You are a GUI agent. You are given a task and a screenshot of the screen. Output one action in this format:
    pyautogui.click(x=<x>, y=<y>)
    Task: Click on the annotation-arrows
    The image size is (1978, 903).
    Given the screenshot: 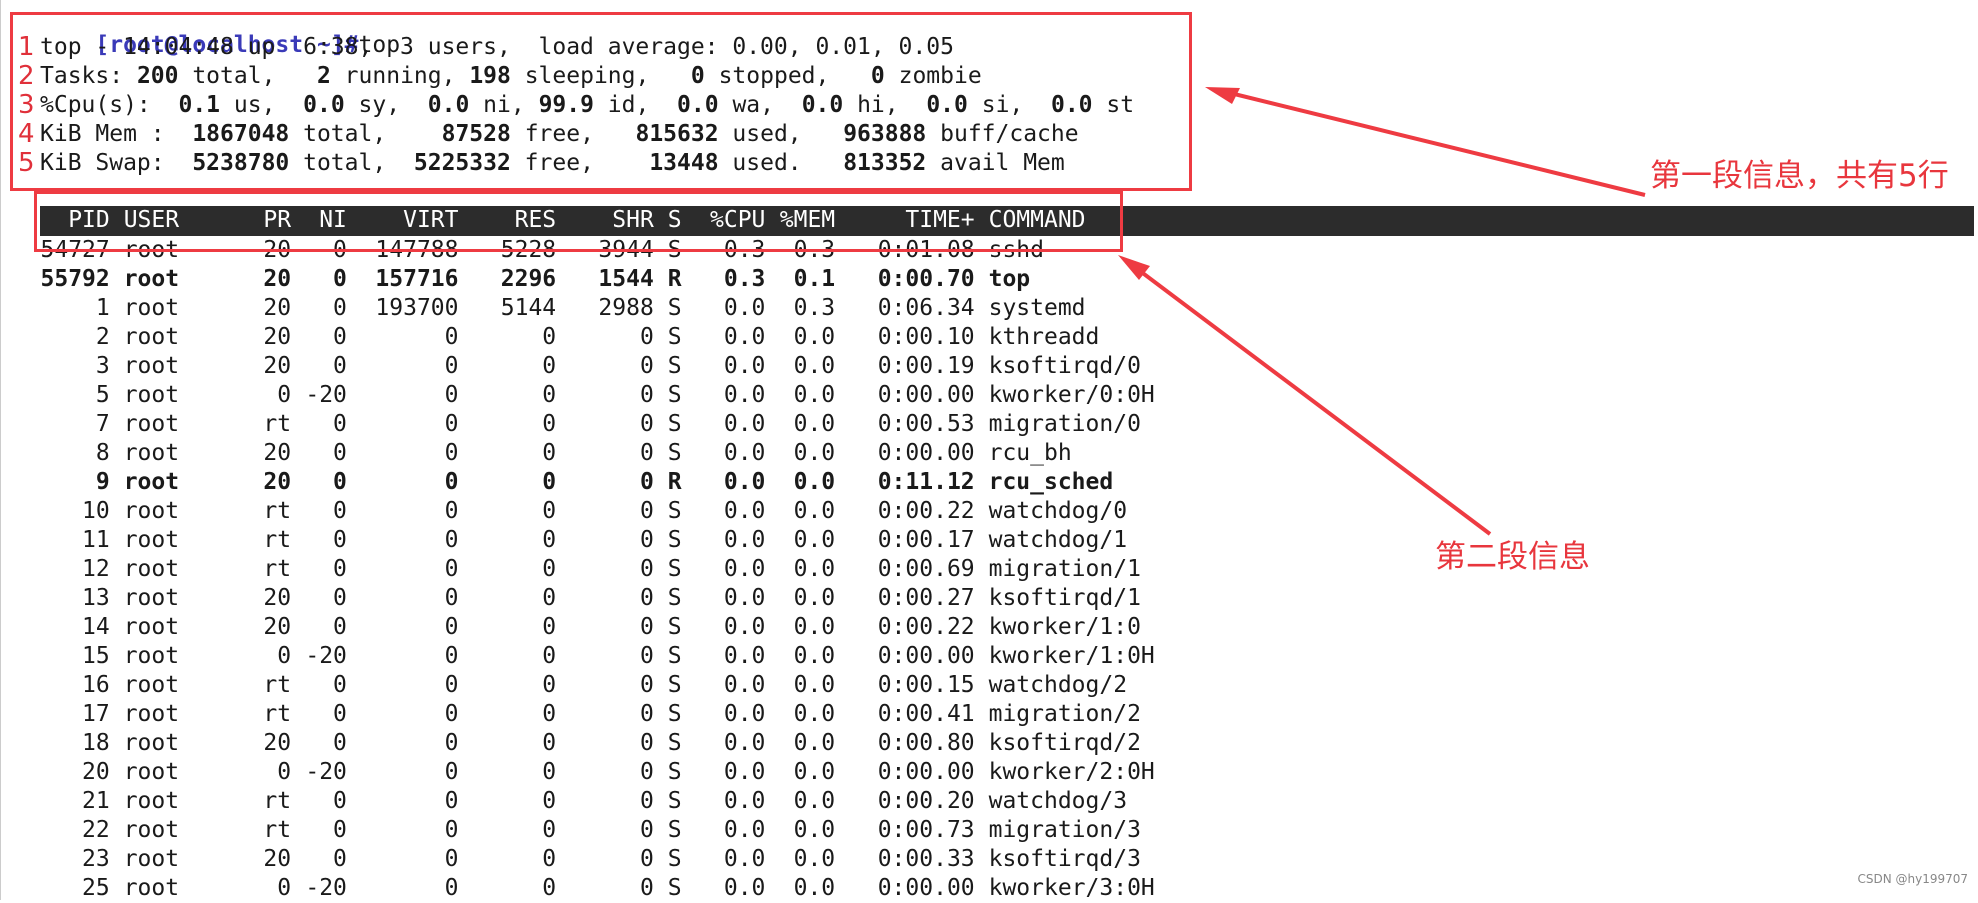 What is the action you would take?
    pyautogui.click(x=1382, y=311)
    